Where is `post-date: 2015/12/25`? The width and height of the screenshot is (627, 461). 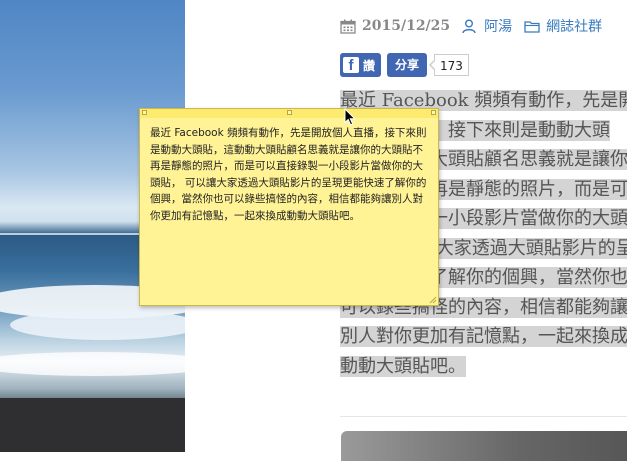 post-date: 2015/12/25 is located at coordinates (406, 26).